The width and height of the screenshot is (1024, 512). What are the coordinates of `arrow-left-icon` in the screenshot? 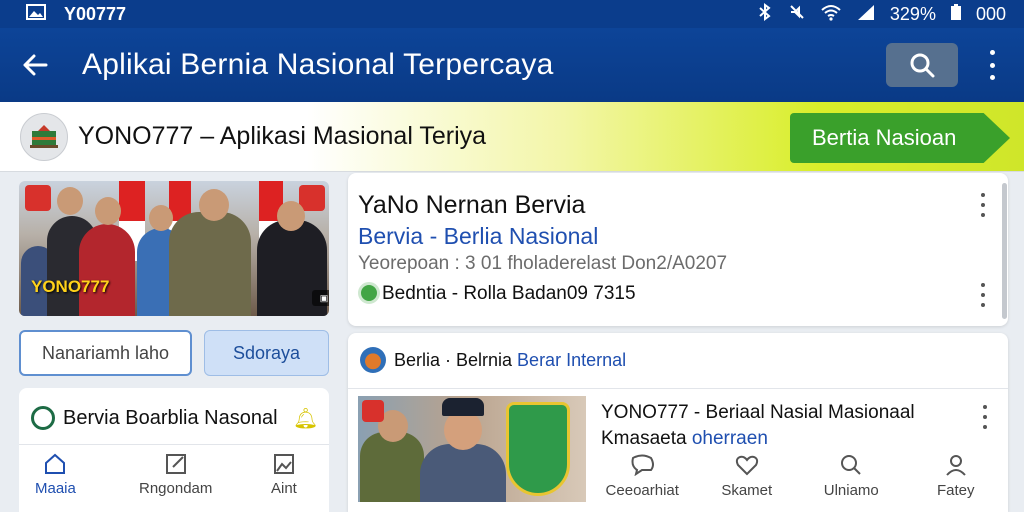 It's located at (35, 65).